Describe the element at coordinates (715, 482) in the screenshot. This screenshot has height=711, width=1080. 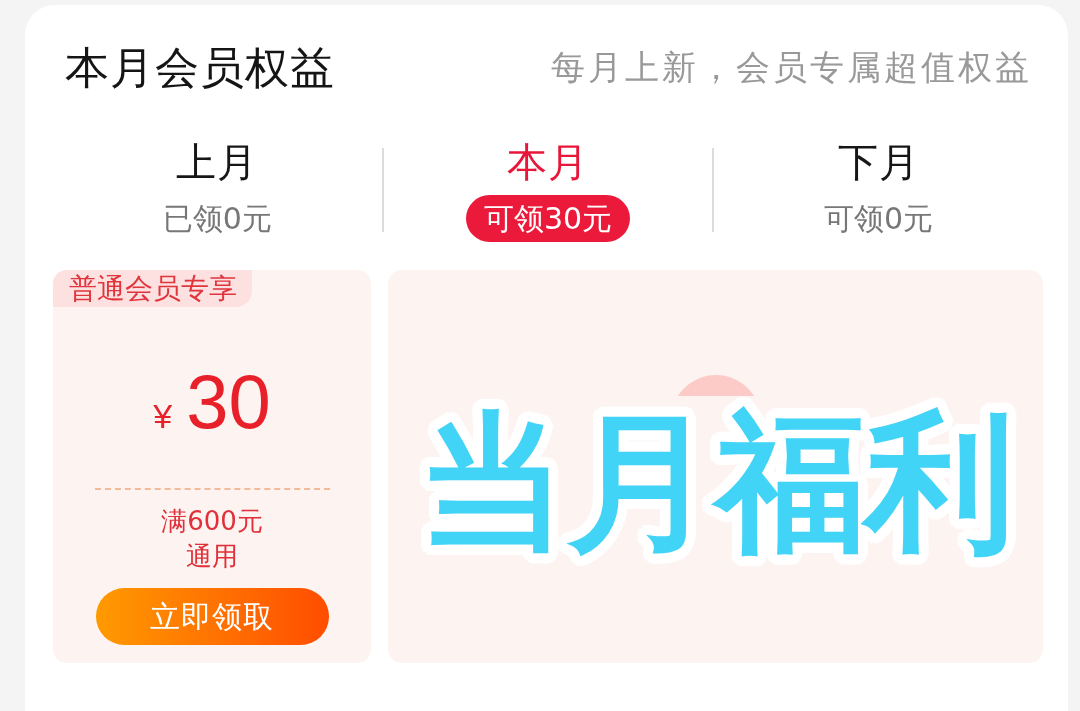
I see `overlay-caption: 当月福利` at that location.